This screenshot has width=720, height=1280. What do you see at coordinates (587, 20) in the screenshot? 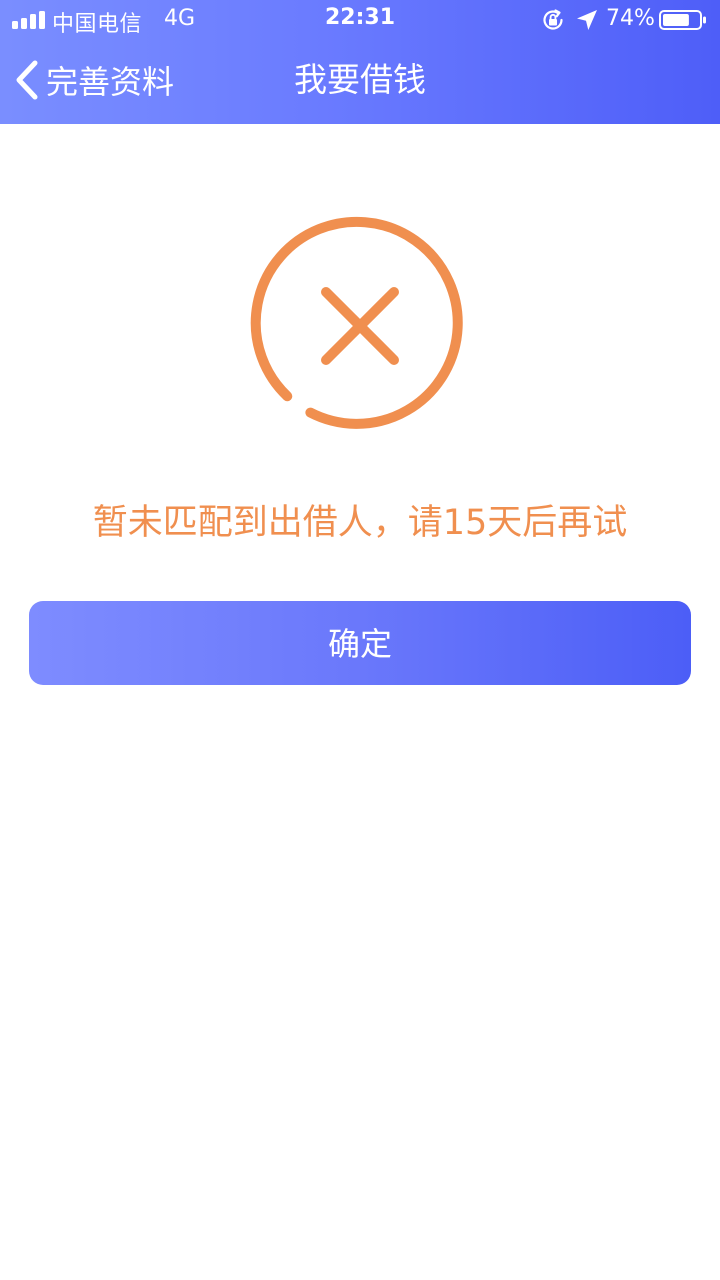
I see `location-arrow-icon` at bounding box center [587, 20].